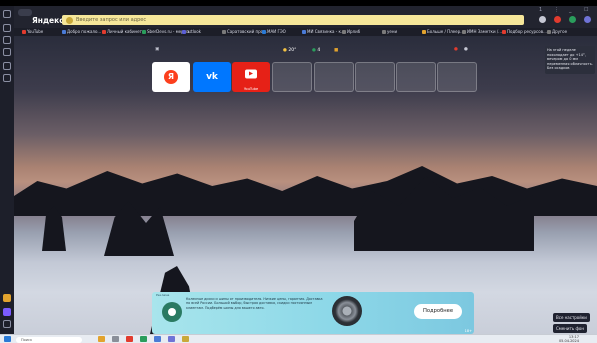 This screenshot has height=343, width=597. I want to click on app-orange-icon, so click(7, 298).